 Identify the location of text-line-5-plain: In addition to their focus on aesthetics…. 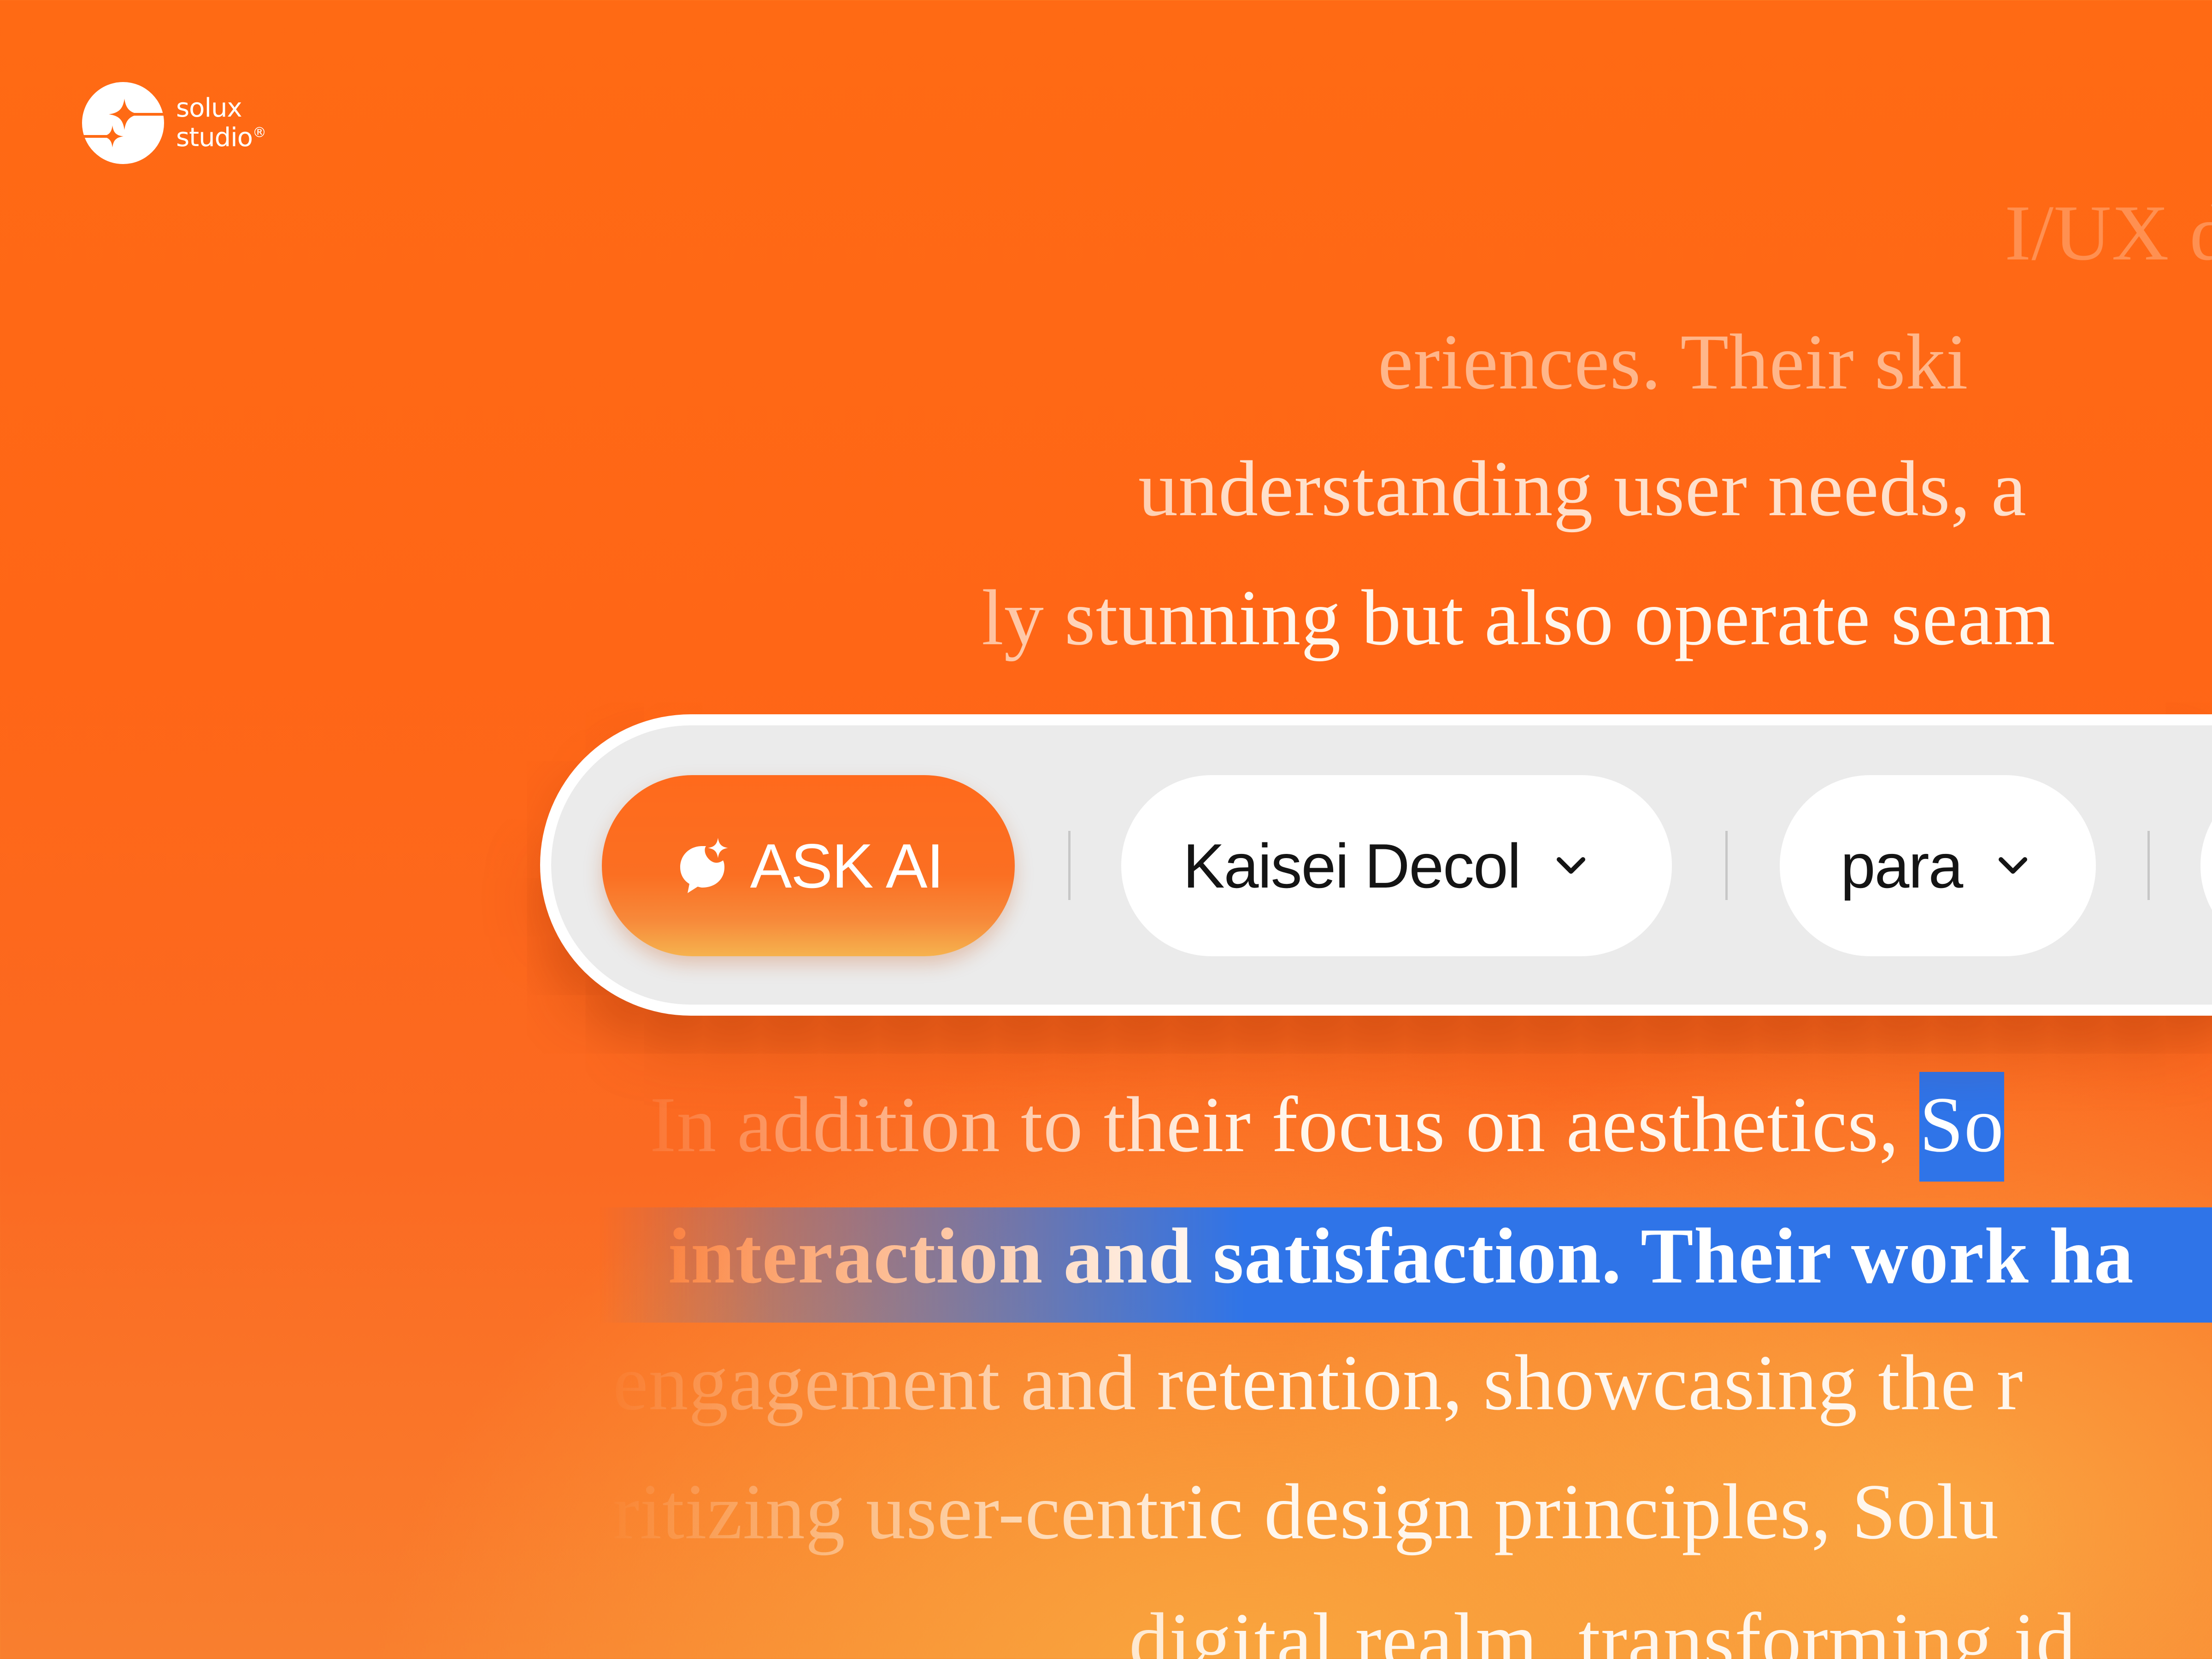
(1285, 1125).